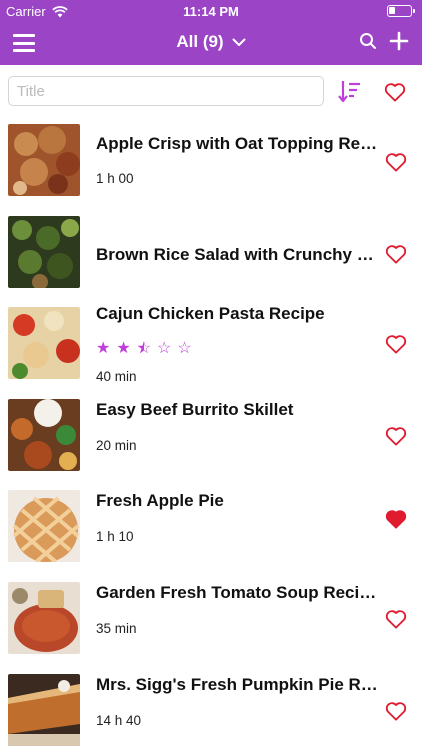 This screenshot has height=750, width=422. I want to click on battery-icon, so click(401, 11).